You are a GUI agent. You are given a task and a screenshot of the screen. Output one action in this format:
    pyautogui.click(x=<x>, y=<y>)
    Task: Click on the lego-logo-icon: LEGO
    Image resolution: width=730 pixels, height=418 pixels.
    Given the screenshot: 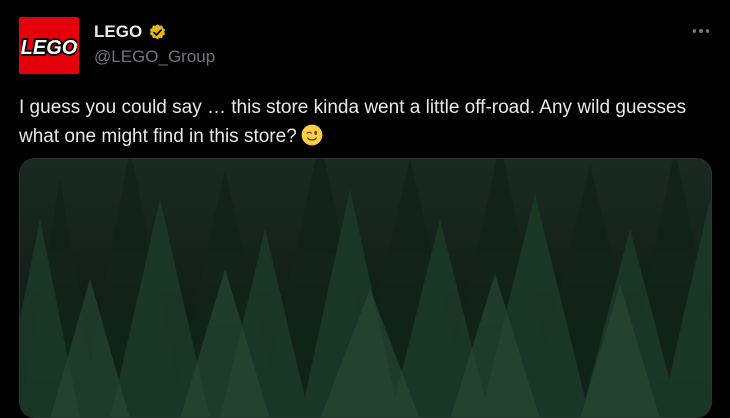 What is the action you would take?
    pyautogui.click(x=49, y=48)
    